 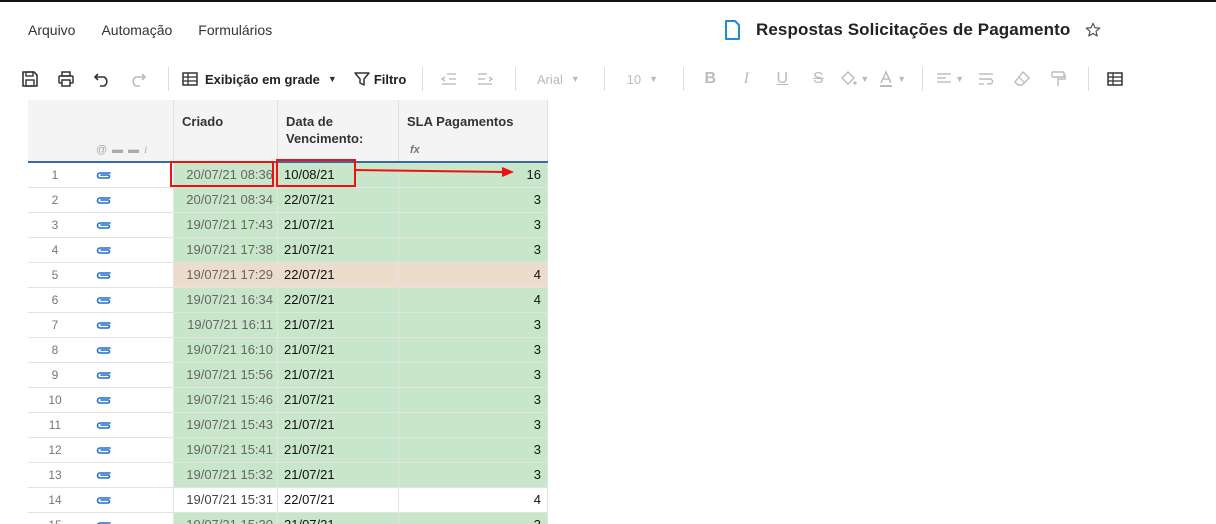 I want to click on created-cell: 20/07/21 08:34, so click(x=226, y=200).